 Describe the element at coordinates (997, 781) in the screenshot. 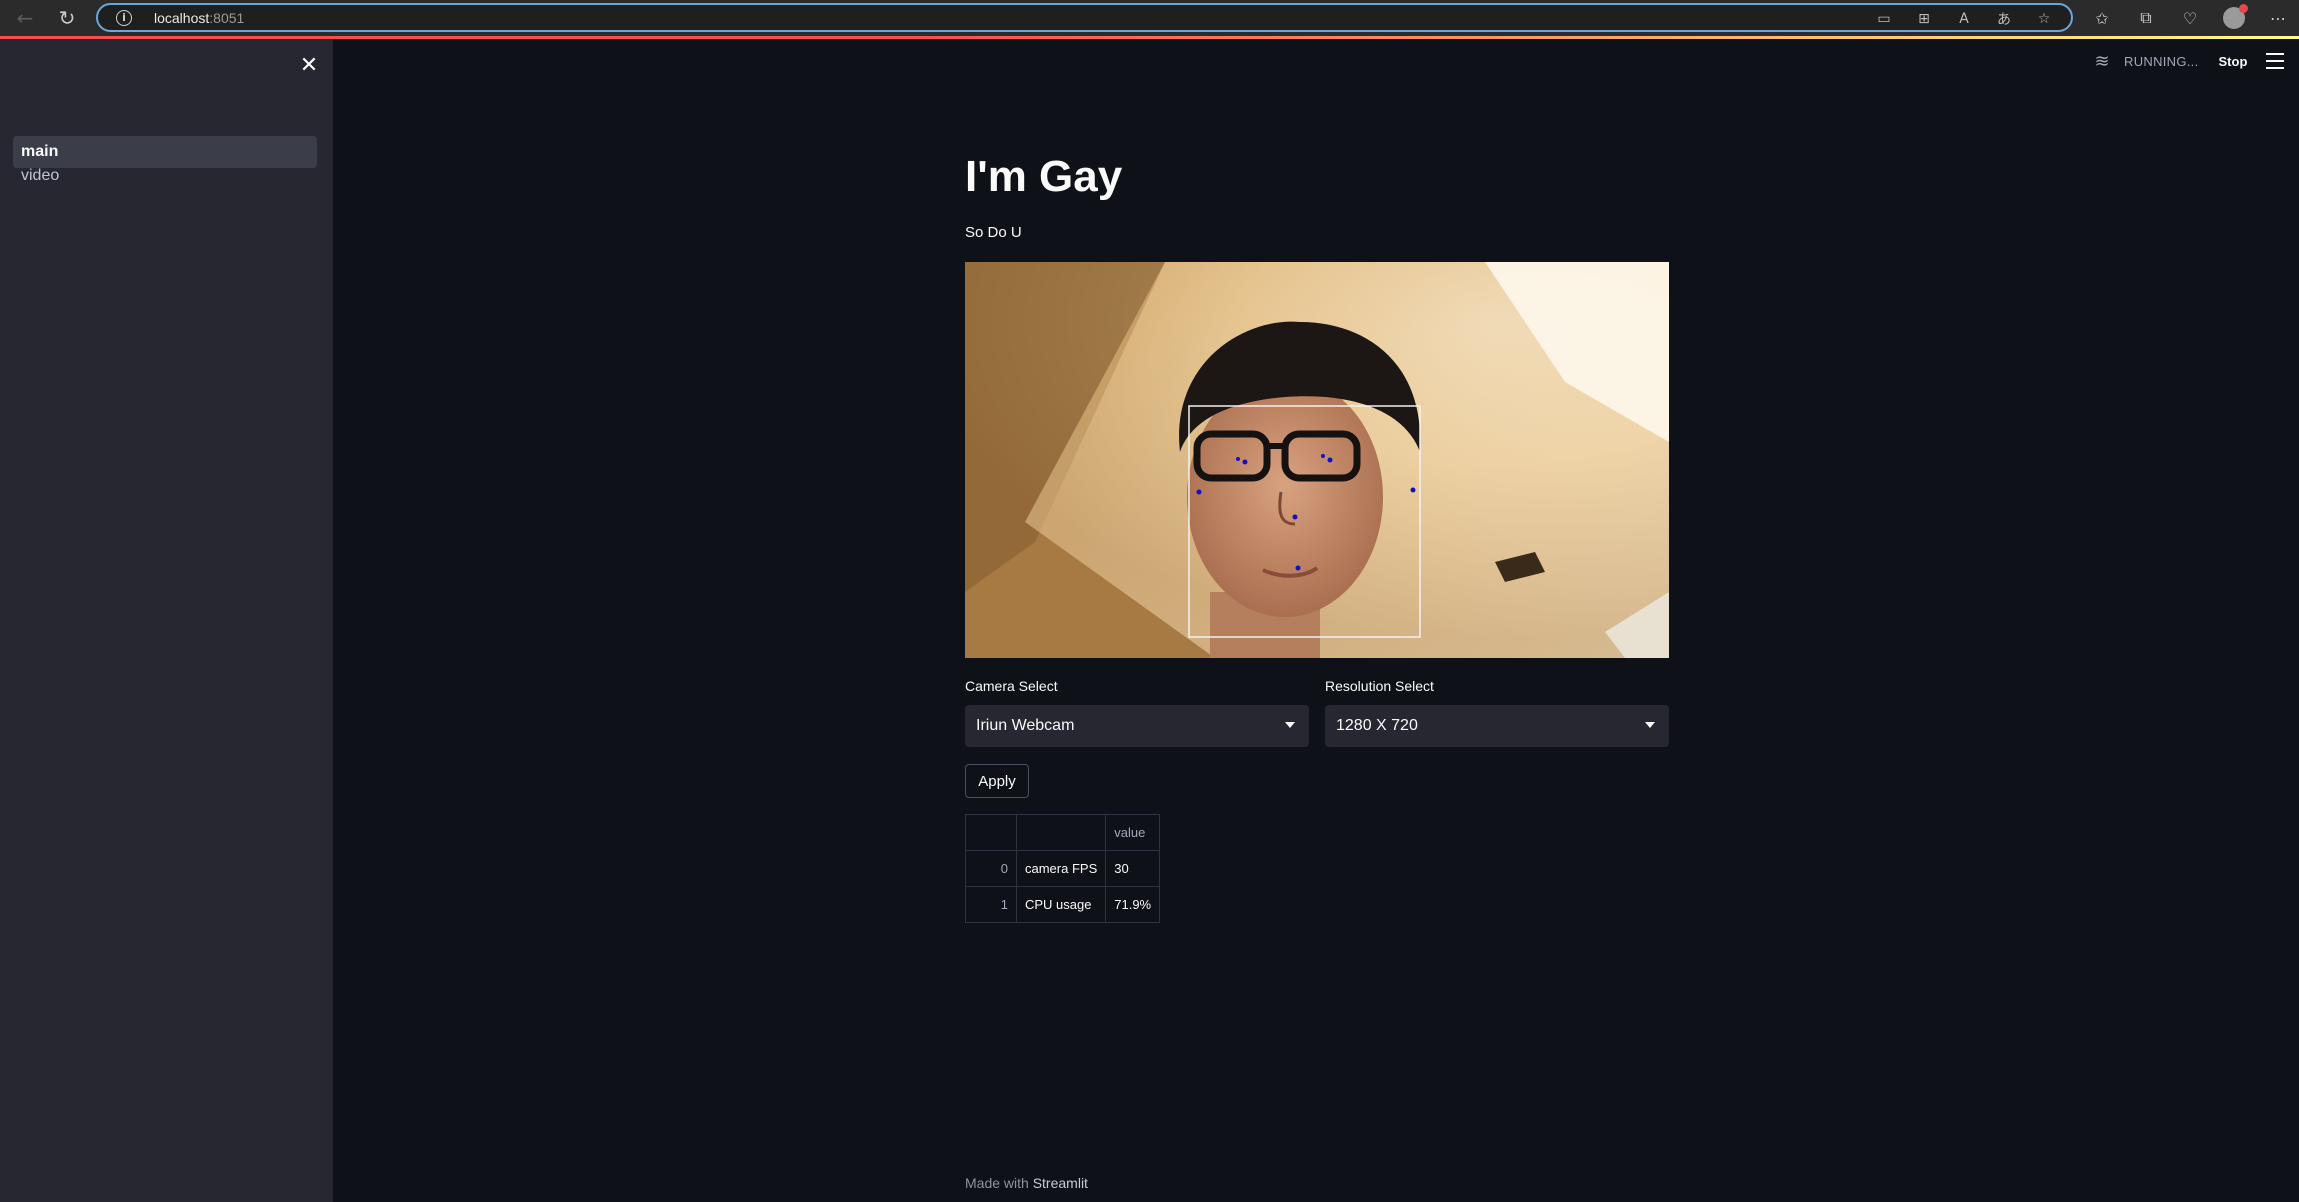

I see `apply-button: Apply` at that location.